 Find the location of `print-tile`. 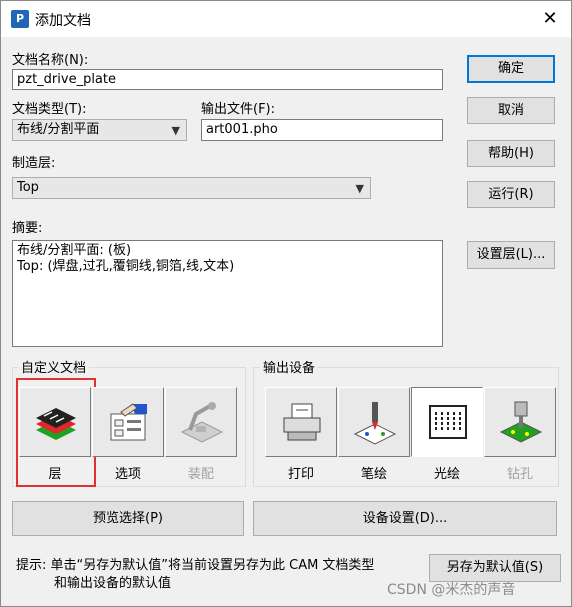

print-tile is located at coordinates (301, 422).